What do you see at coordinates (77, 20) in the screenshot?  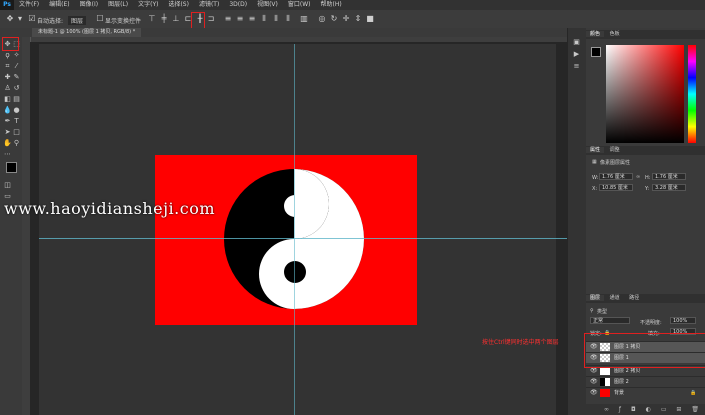 I see `auto-select-dropdown: 图层` at bounding box center [77, 20].